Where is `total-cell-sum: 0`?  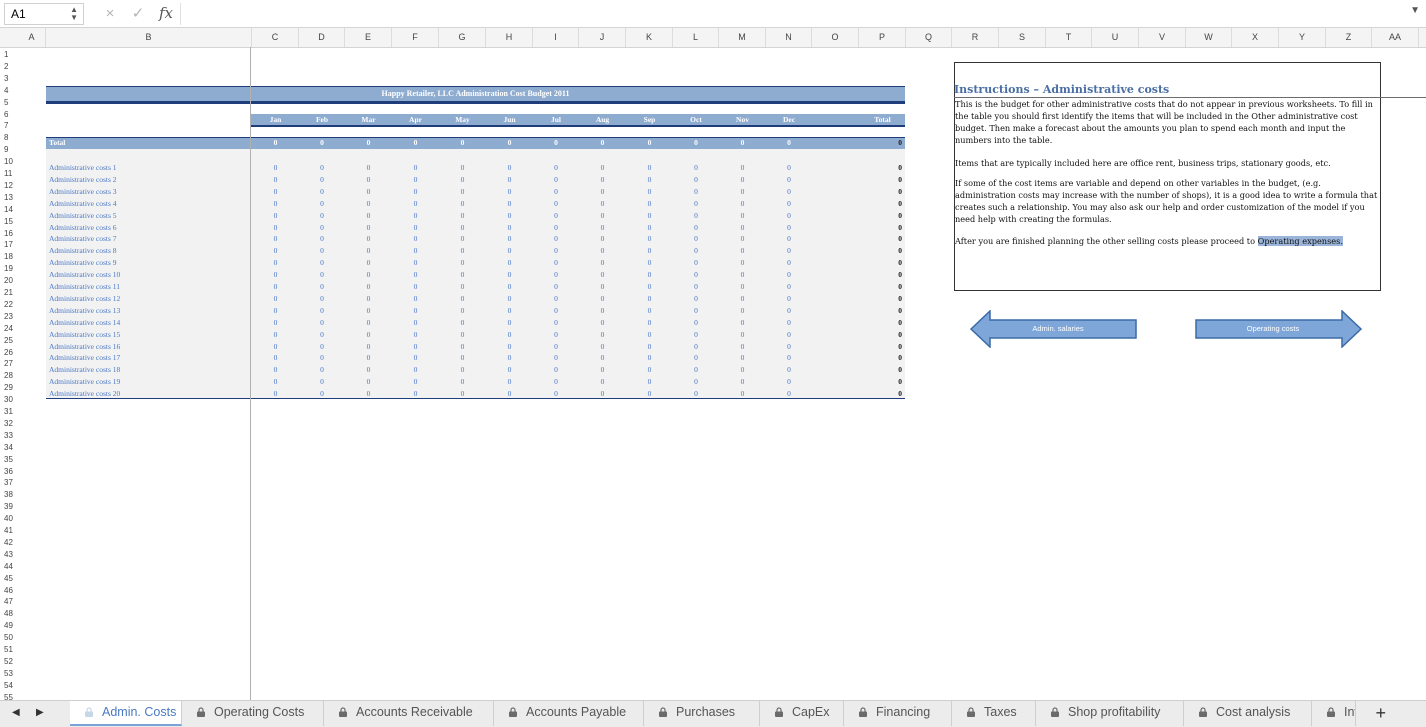 total-cell-sum: 0 is located at coordinates (892, 142).